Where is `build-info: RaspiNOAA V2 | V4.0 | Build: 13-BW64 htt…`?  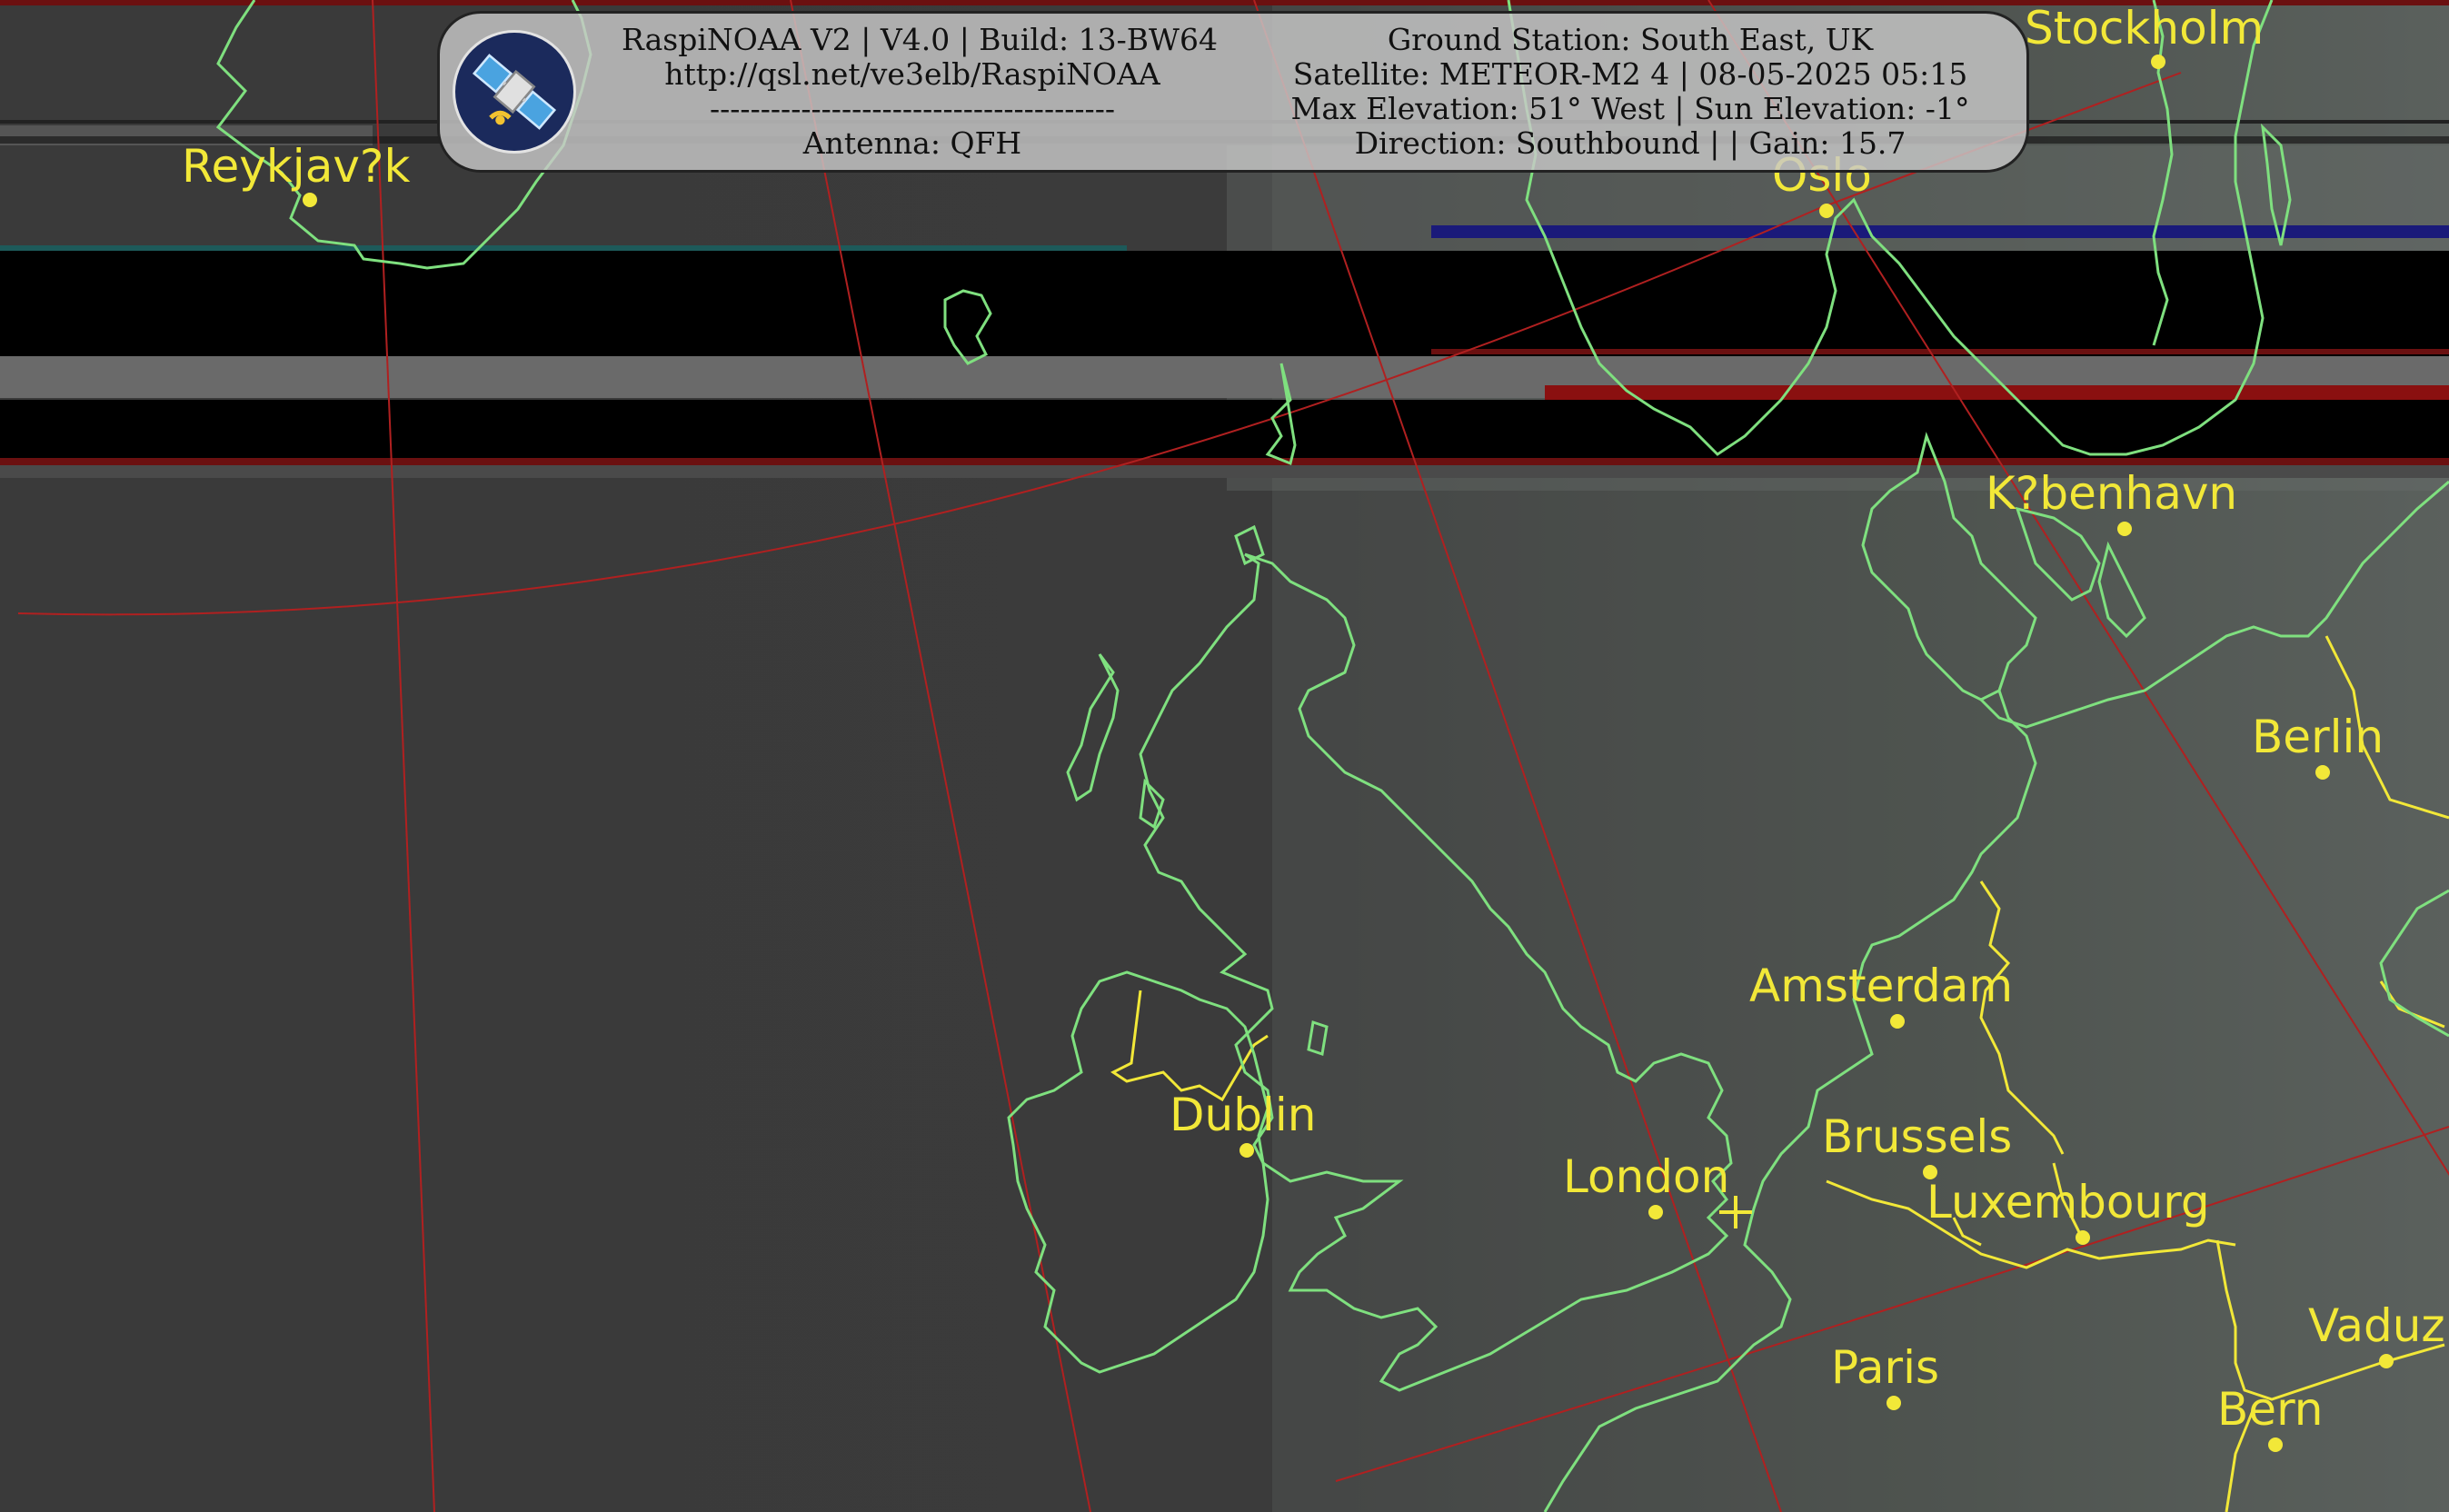
build-info: RaspiNOAA V2 | V4.0 | Build: 13-BW64 htt… is located at coordinates (920, 91).